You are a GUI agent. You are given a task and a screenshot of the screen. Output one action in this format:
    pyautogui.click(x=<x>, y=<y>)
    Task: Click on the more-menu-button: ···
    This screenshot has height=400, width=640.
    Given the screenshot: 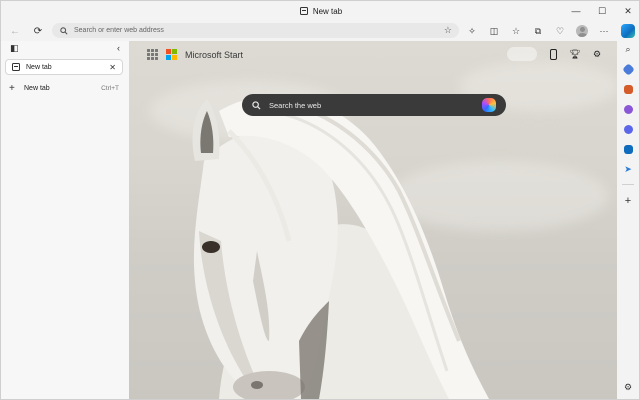 What is the action you would take?
    pyautogui.click(x=604, y=31)
    